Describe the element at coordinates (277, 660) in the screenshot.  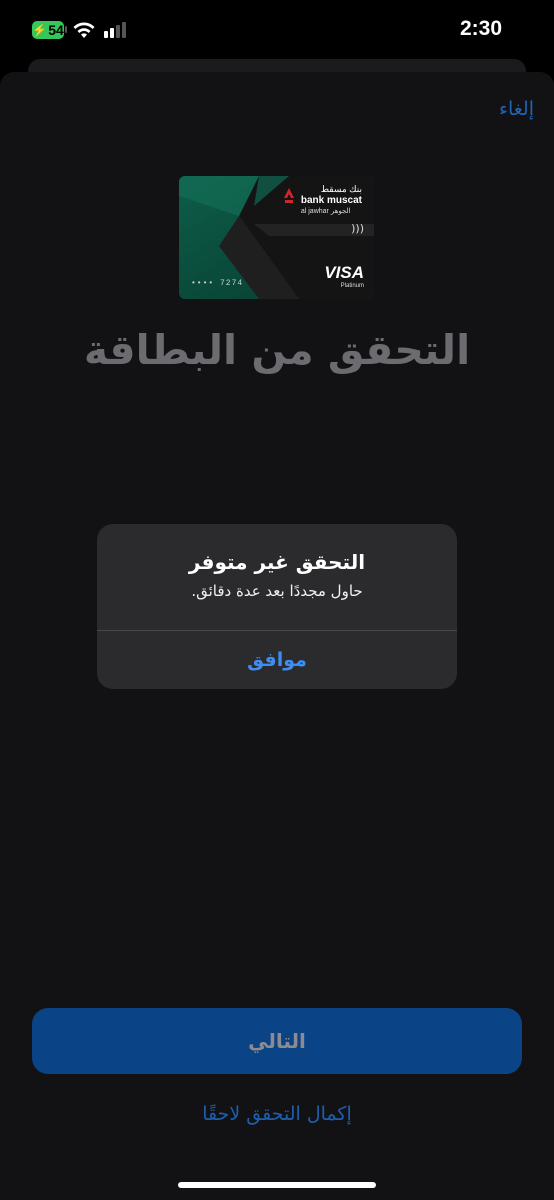
I see `ok-button: موافق` at that location.